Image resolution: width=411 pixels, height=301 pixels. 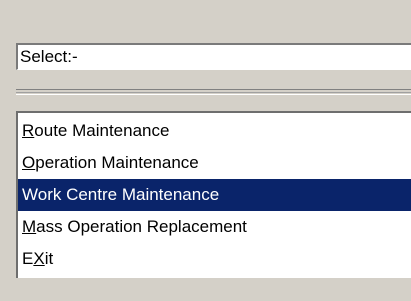 I want to click on menu-item-mass-operation-replacement: Mass Operation Replacement, so click(x=214, y=227).